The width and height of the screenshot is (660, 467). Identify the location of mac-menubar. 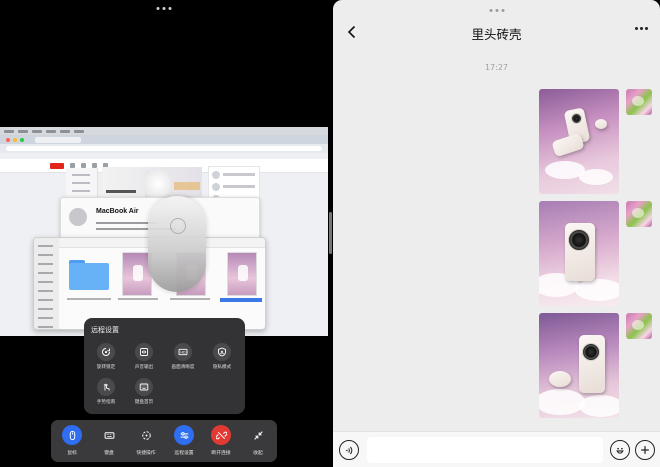
(164, 131).